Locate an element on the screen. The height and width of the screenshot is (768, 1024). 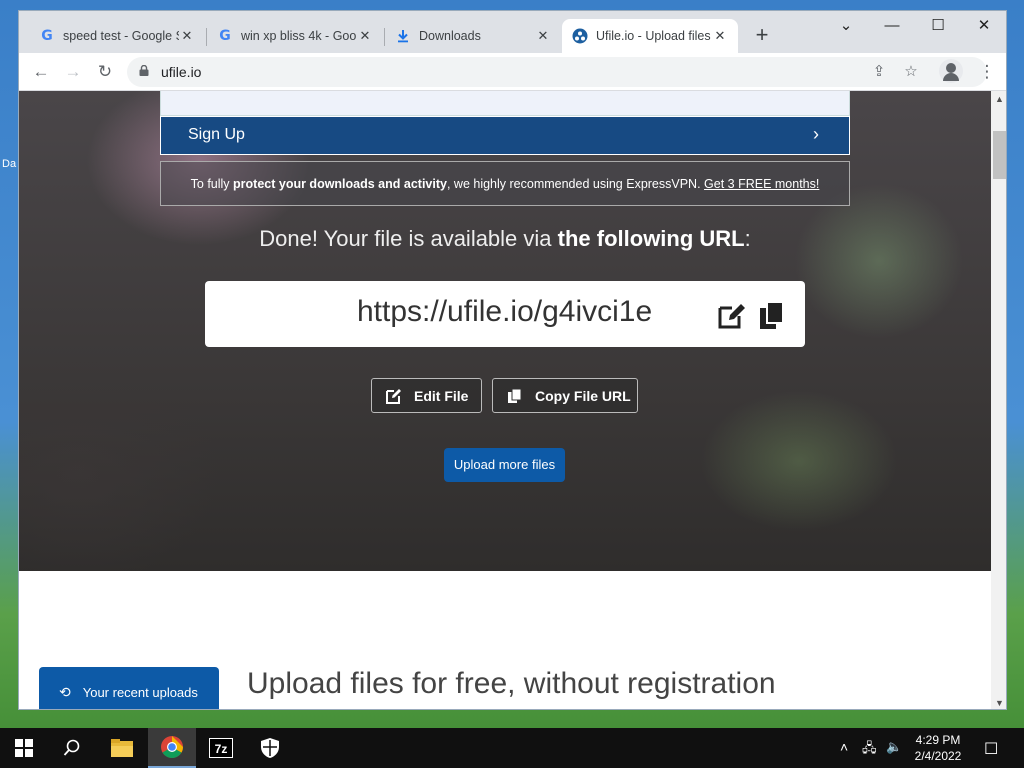
recent-uploads-label: Your recent uploads is located at coordinates (140, 692).